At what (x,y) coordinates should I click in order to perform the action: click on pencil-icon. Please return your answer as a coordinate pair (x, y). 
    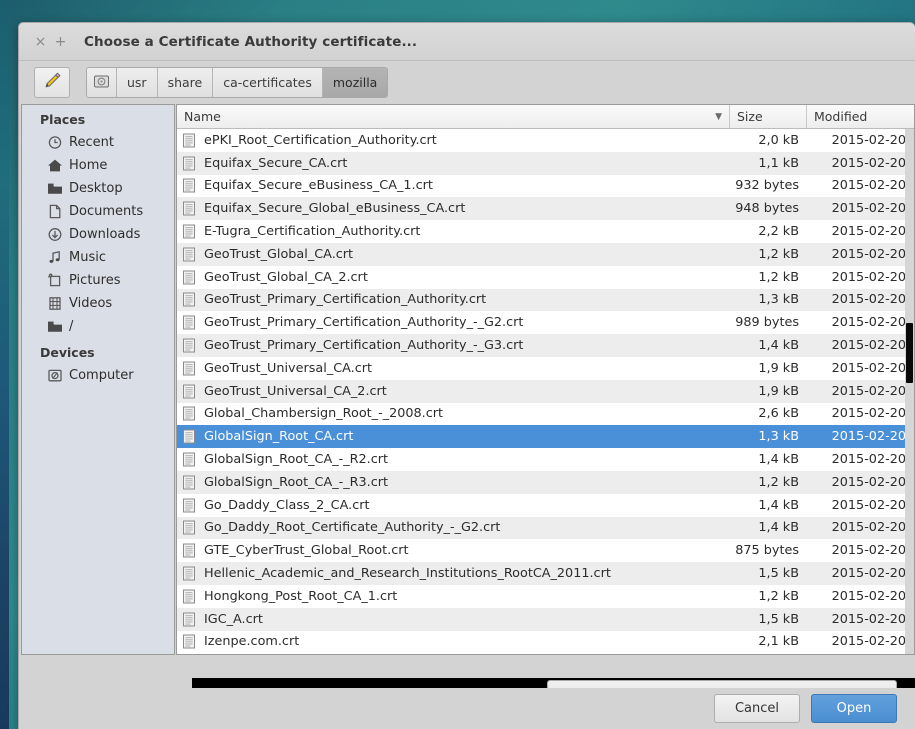
    Looking at the image, I should click on (52, 82).